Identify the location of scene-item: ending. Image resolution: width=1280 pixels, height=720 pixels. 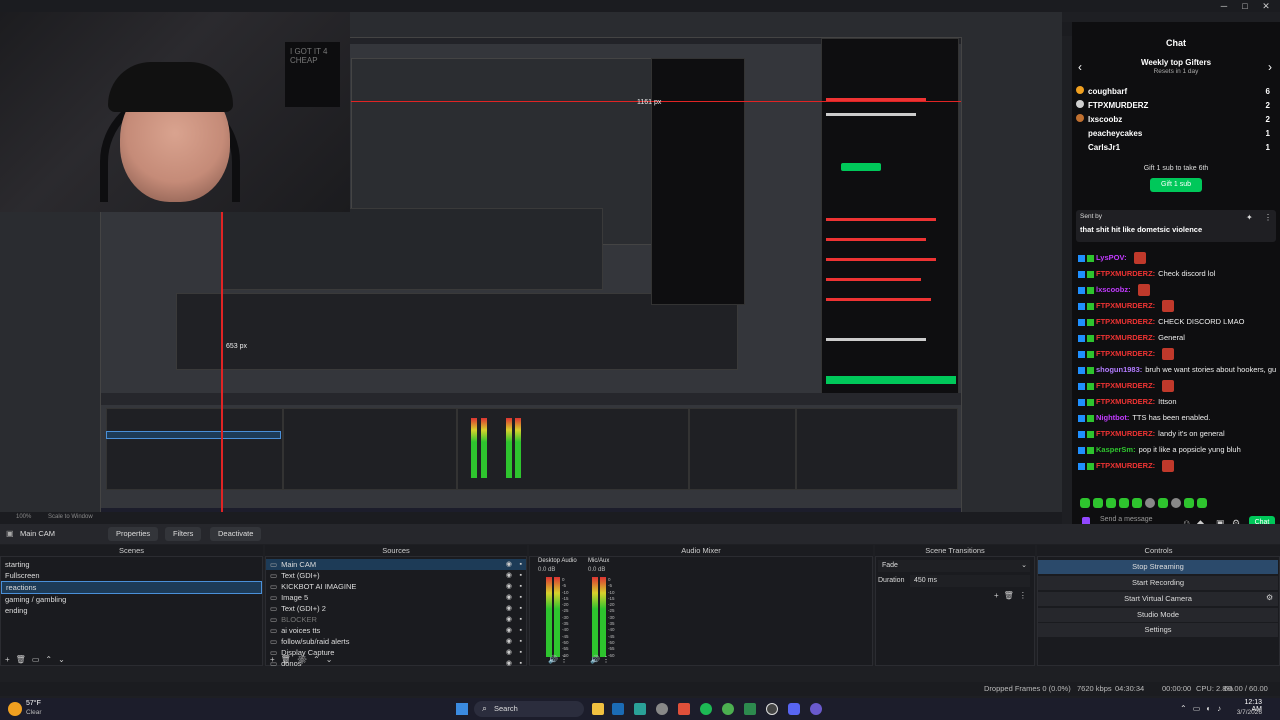
(131, 610).